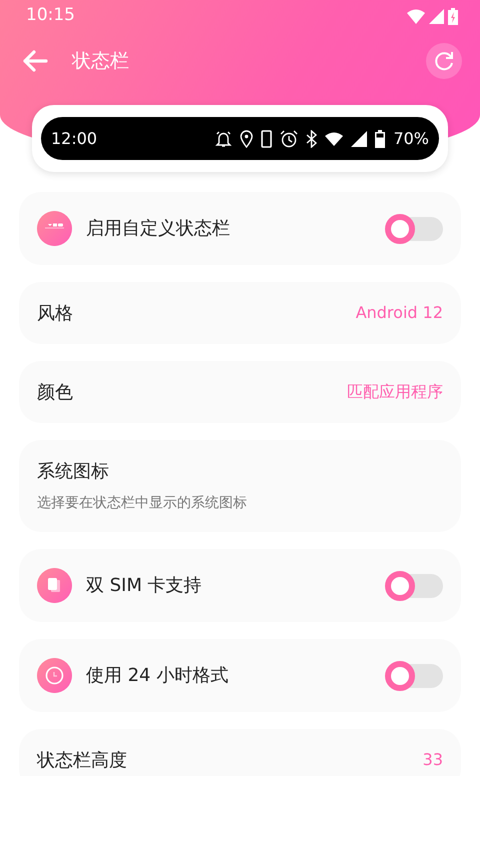 The height and width of the screenshot is (853, 480). Describe the element at coordinates (240, 392) in the screenshot. I see `setting-row: 颜色 匹配应用程序` at that location.